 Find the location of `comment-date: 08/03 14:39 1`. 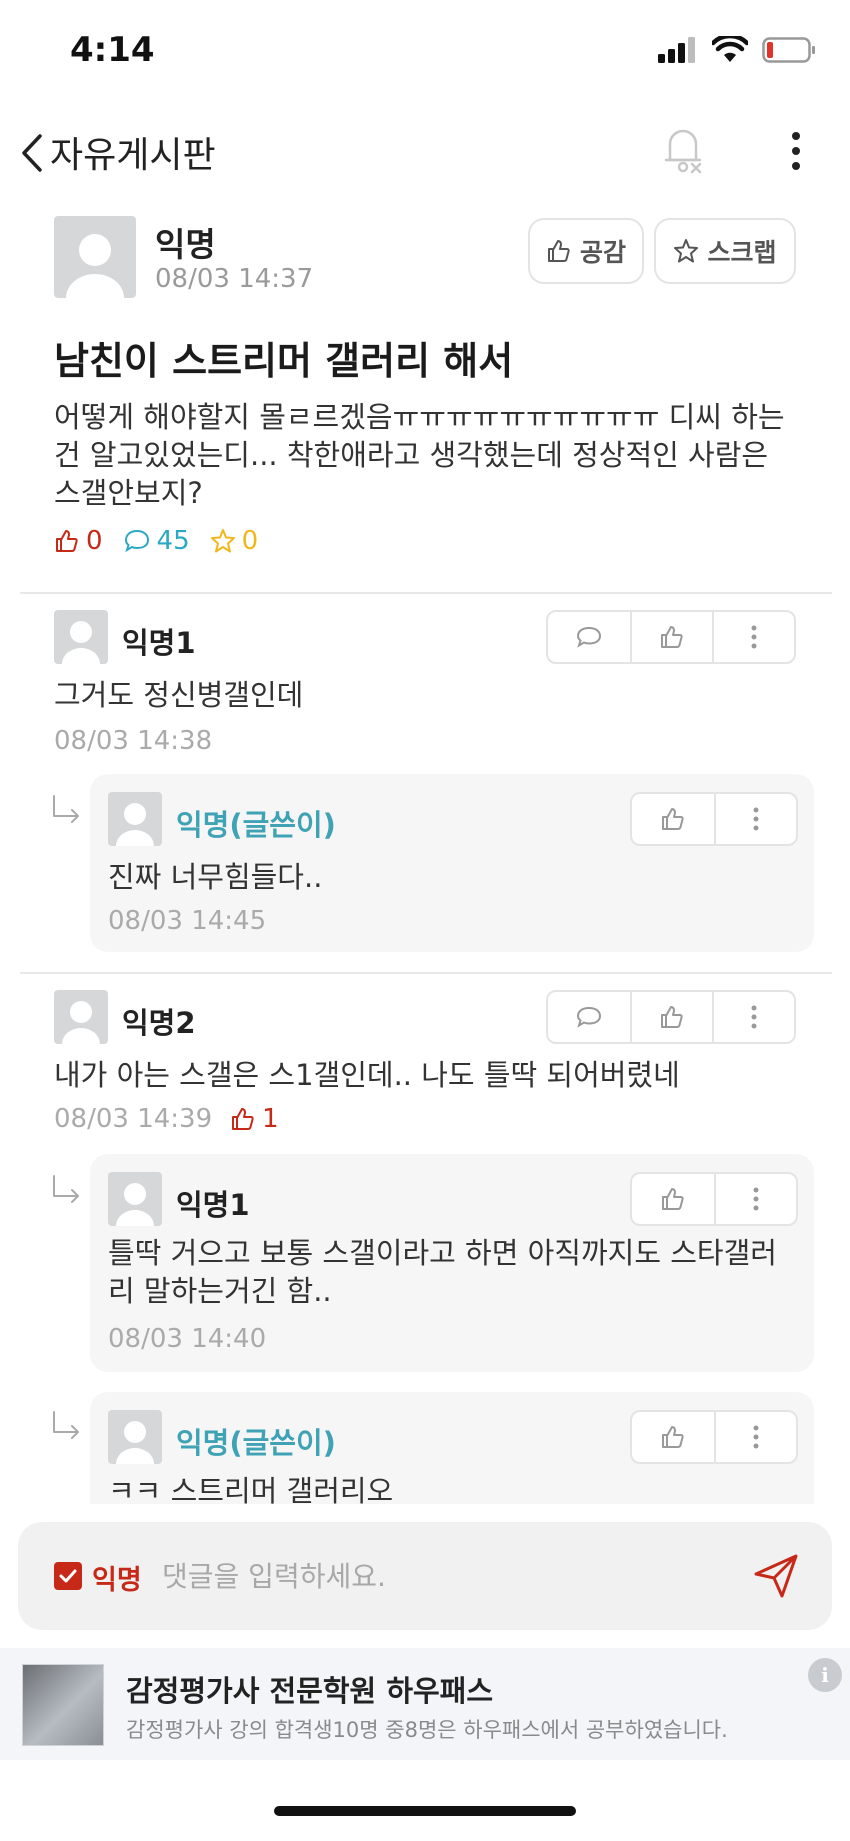

comment-date: 08/03 14:39 1 is located at coordinates (166, 1119).